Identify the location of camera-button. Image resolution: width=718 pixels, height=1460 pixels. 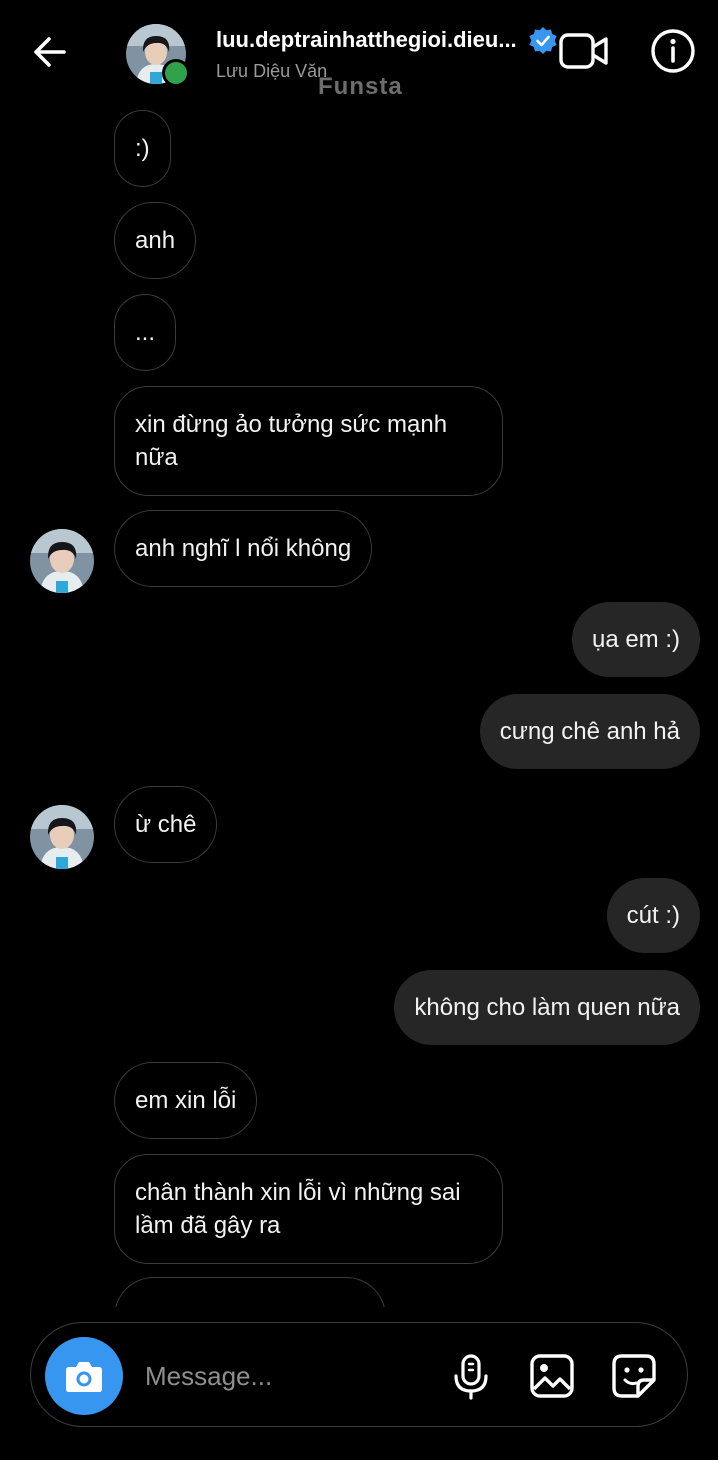
(84, 1376).